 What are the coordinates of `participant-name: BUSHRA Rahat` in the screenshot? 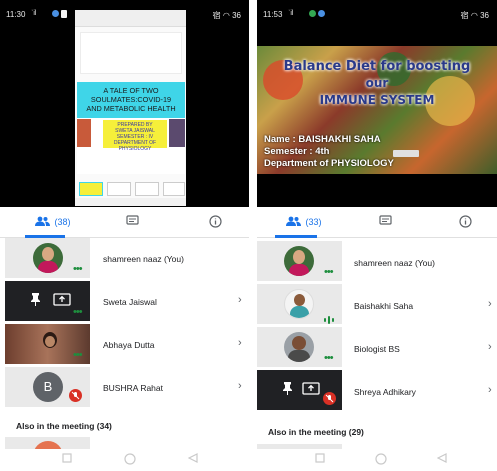 It's located at (133, 388).